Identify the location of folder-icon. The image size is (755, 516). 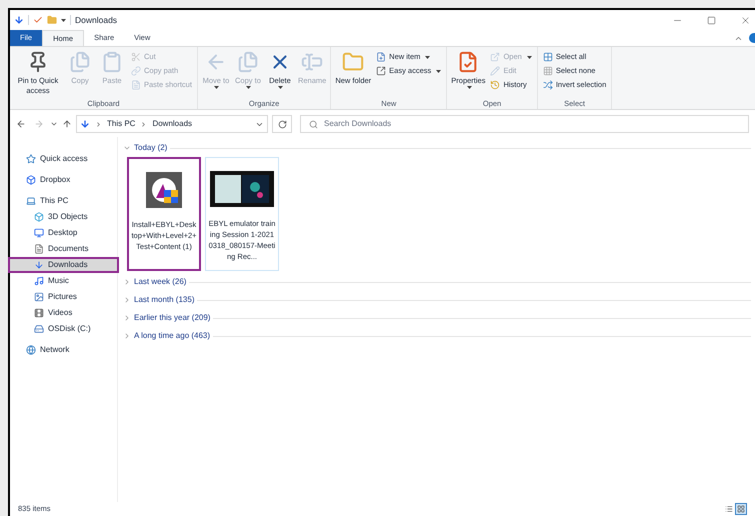
(353, 62).